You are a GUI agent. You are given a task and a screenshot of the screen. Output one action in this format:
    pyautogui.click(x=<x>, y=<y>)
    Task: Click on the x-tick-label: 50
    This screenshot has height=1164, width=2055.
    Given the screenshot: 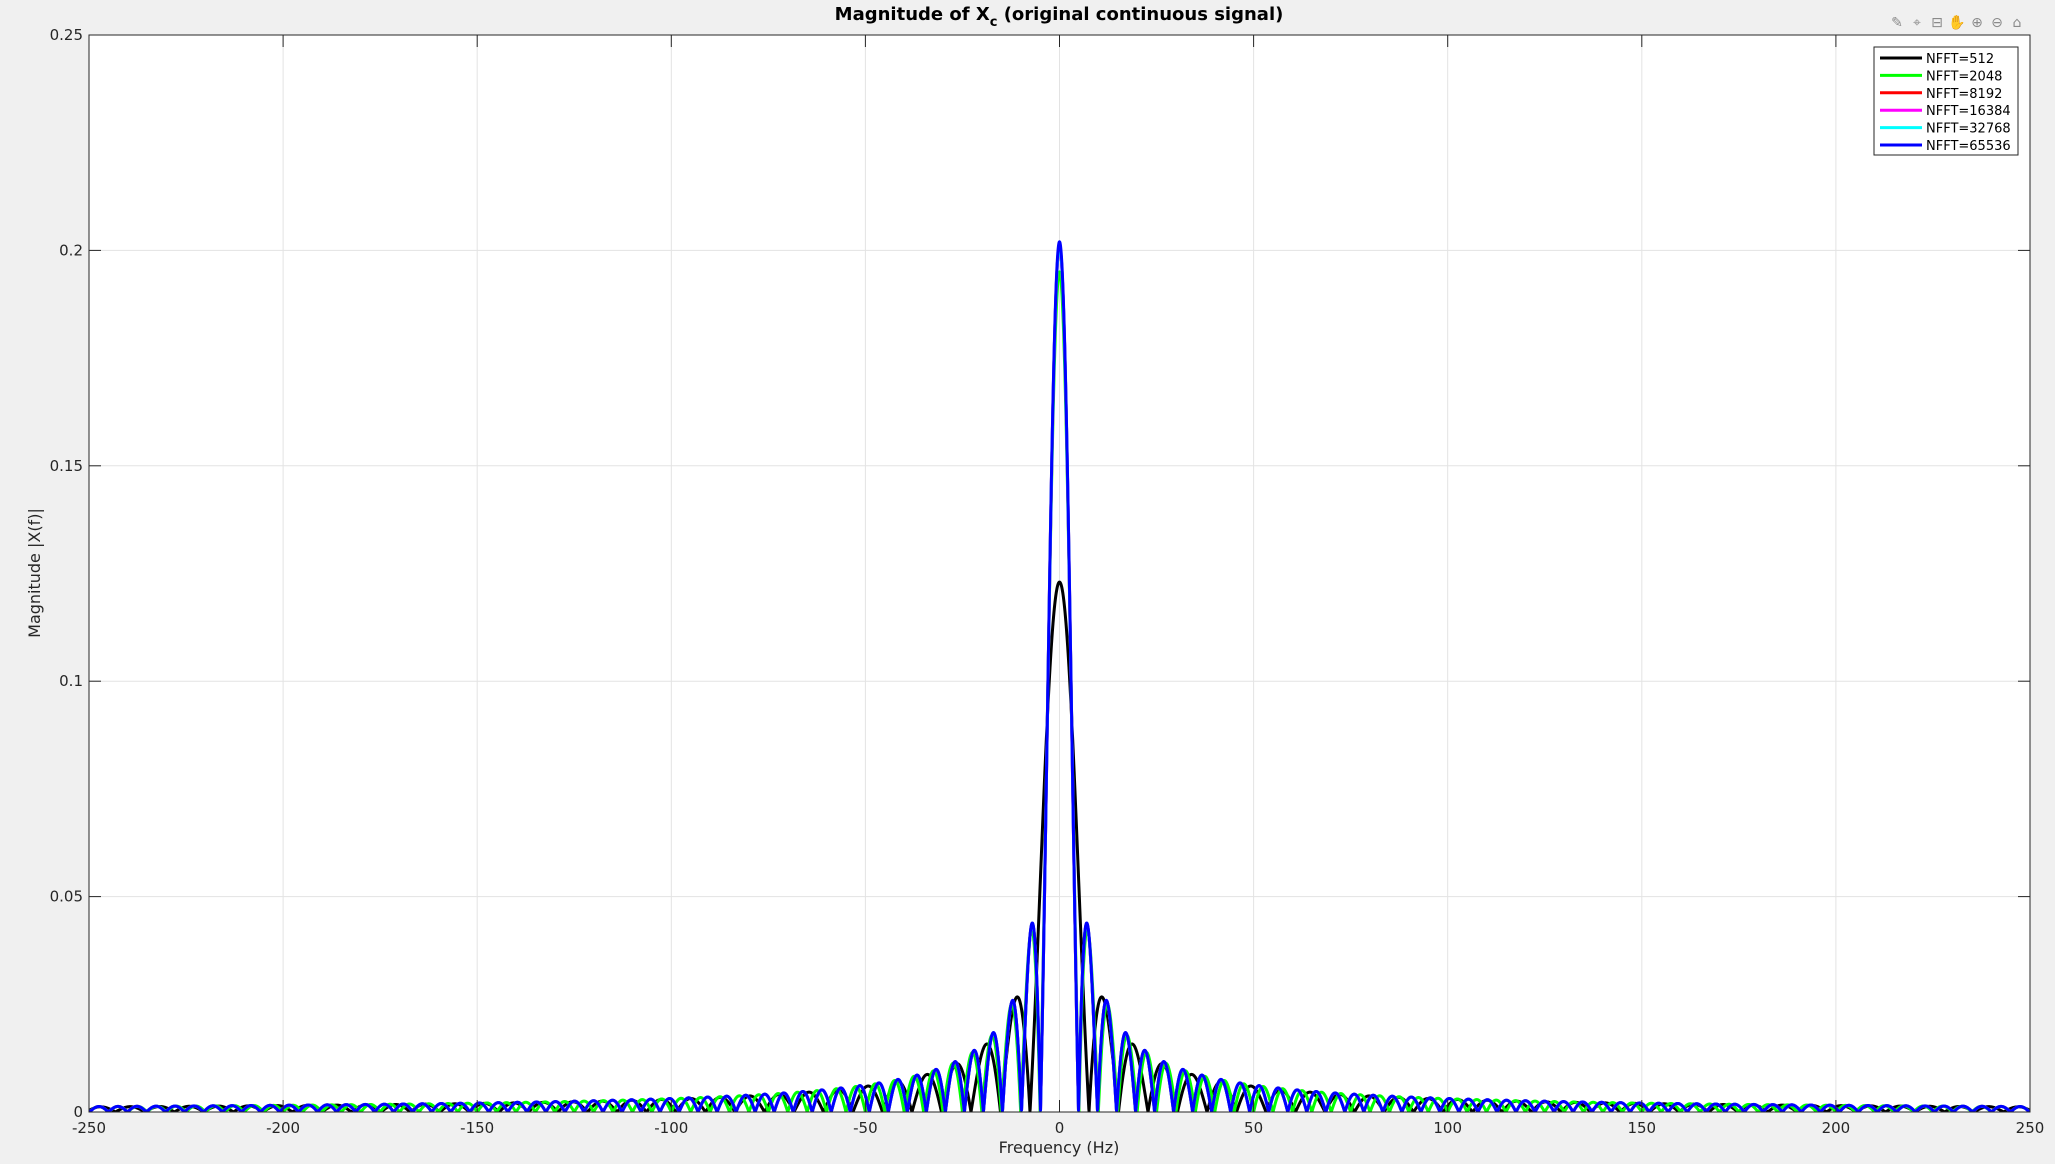 What is the action you would take?
    pyautogui.click(x=1253, y=1128)
    